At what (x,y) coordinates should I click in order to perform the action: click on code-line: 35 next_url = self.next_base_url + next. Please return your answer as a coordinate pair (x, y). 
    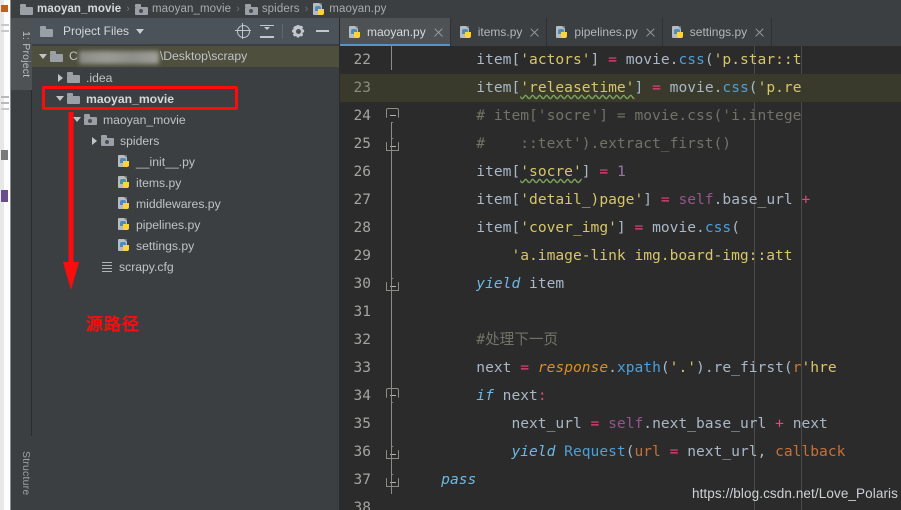
    Looking at the image, I should click on (620, 424).